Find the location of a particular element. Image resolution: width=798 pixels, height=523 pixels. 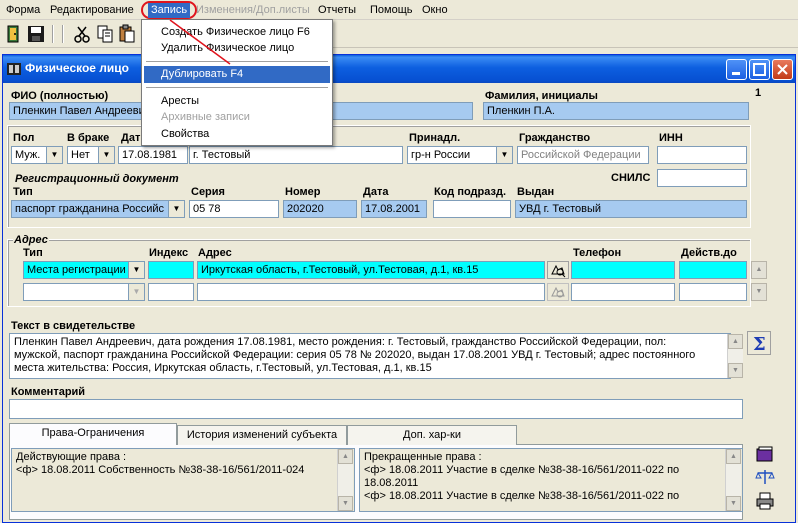

active-rights-scrollbar: ▲ ▼ is located at coordinates (345, 480).